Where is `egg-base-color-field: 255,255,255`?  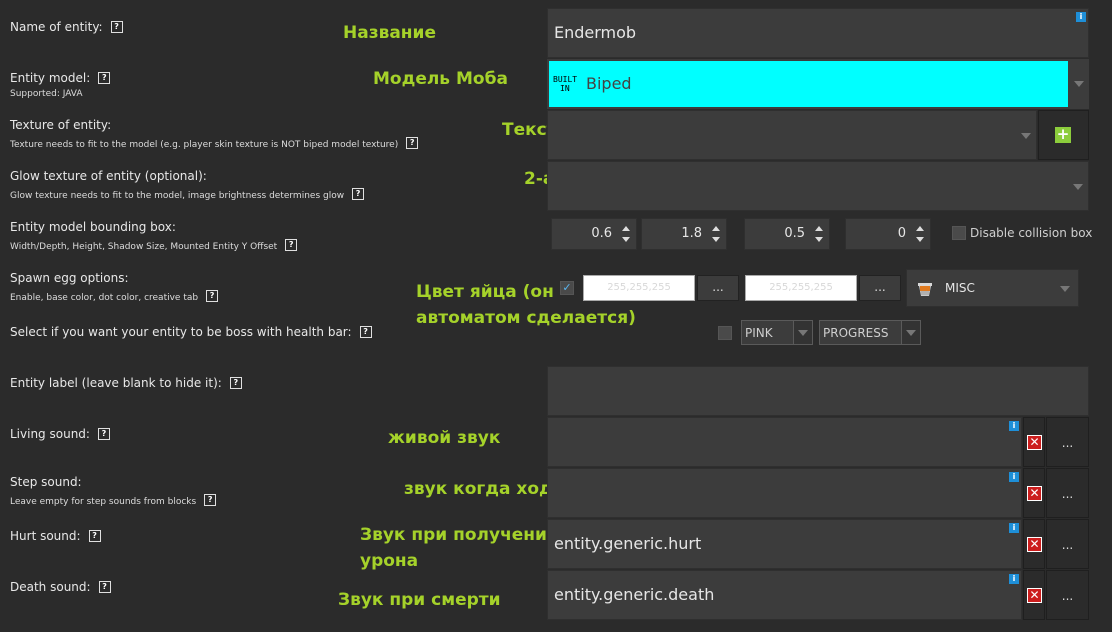
egg-base-color-field: 255,255,255 is located at coordinates (639, 288).